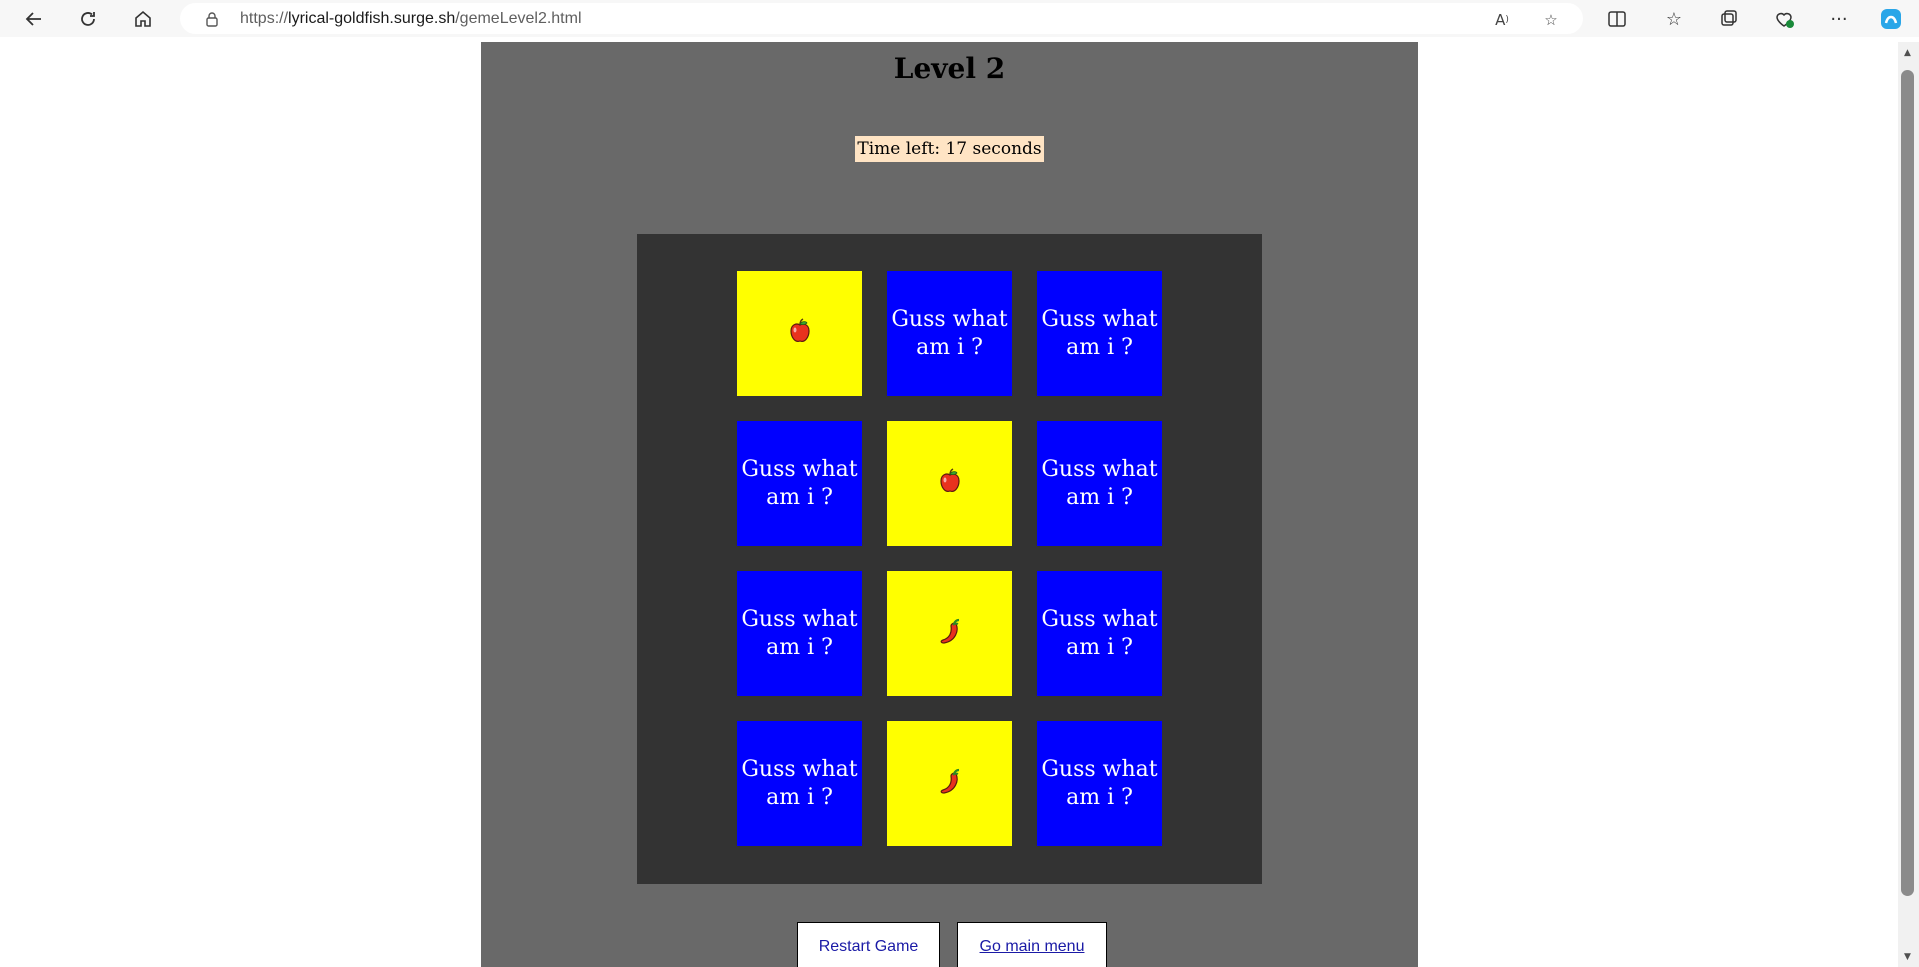 This screenshot has height=967, width=1919. What do you see at coordinates (1729, 19) in the screenshot?
I see `collections-icon` at bounding box center [1729, 19].